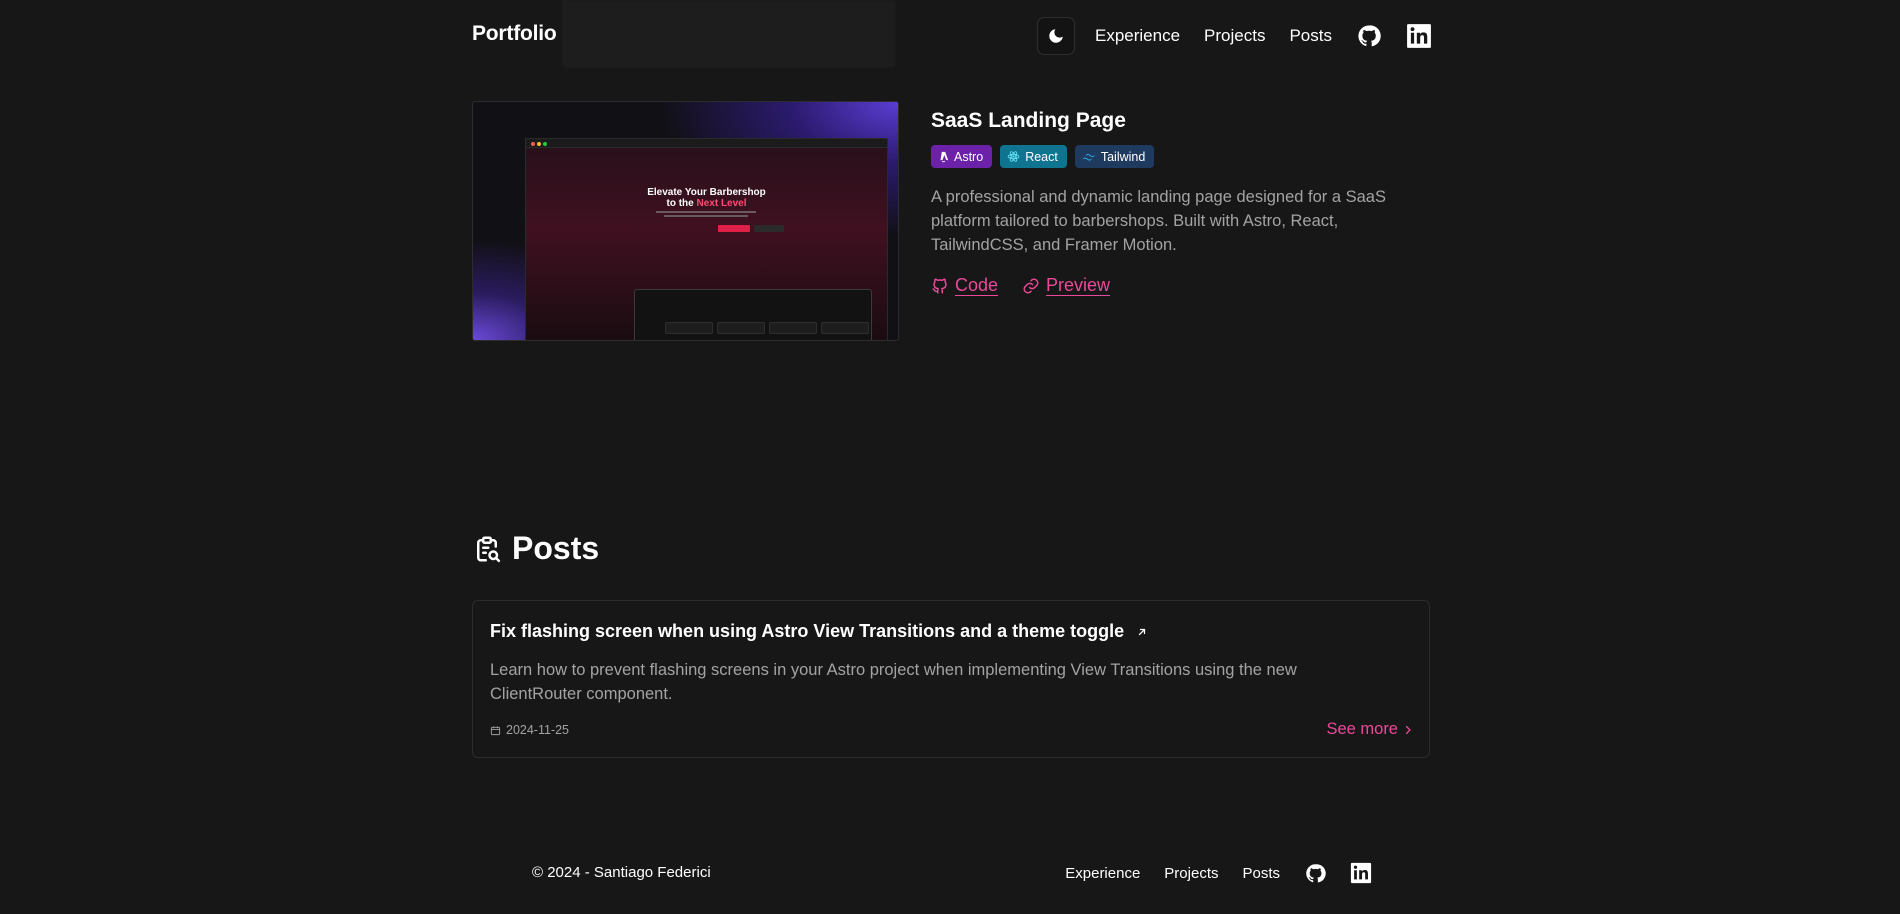  I want to click on tag-react: React, so click(1033, 156).